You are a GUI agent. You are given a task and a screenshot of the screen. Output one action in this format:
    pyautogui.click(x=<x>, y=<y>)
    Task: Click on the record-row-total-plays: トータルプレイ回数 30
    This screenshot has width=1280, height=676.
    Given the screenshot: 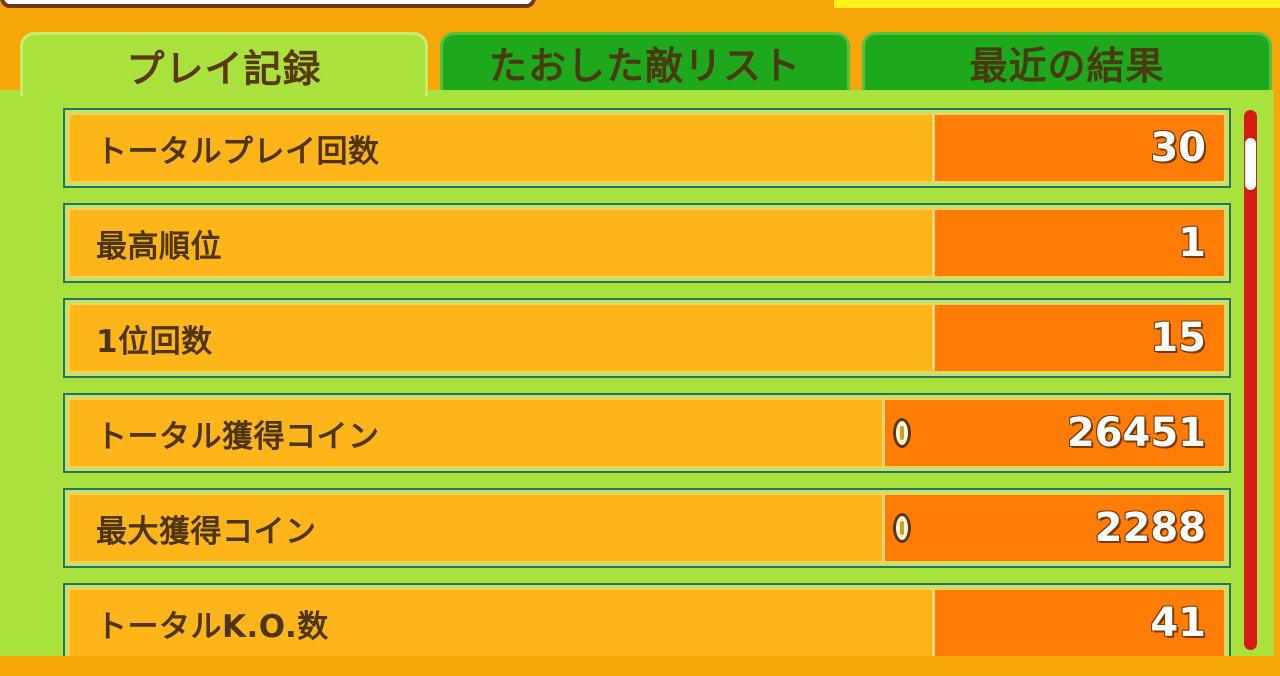 What is the action you would take?
    pyautogui.click(x=647, y=148)
    